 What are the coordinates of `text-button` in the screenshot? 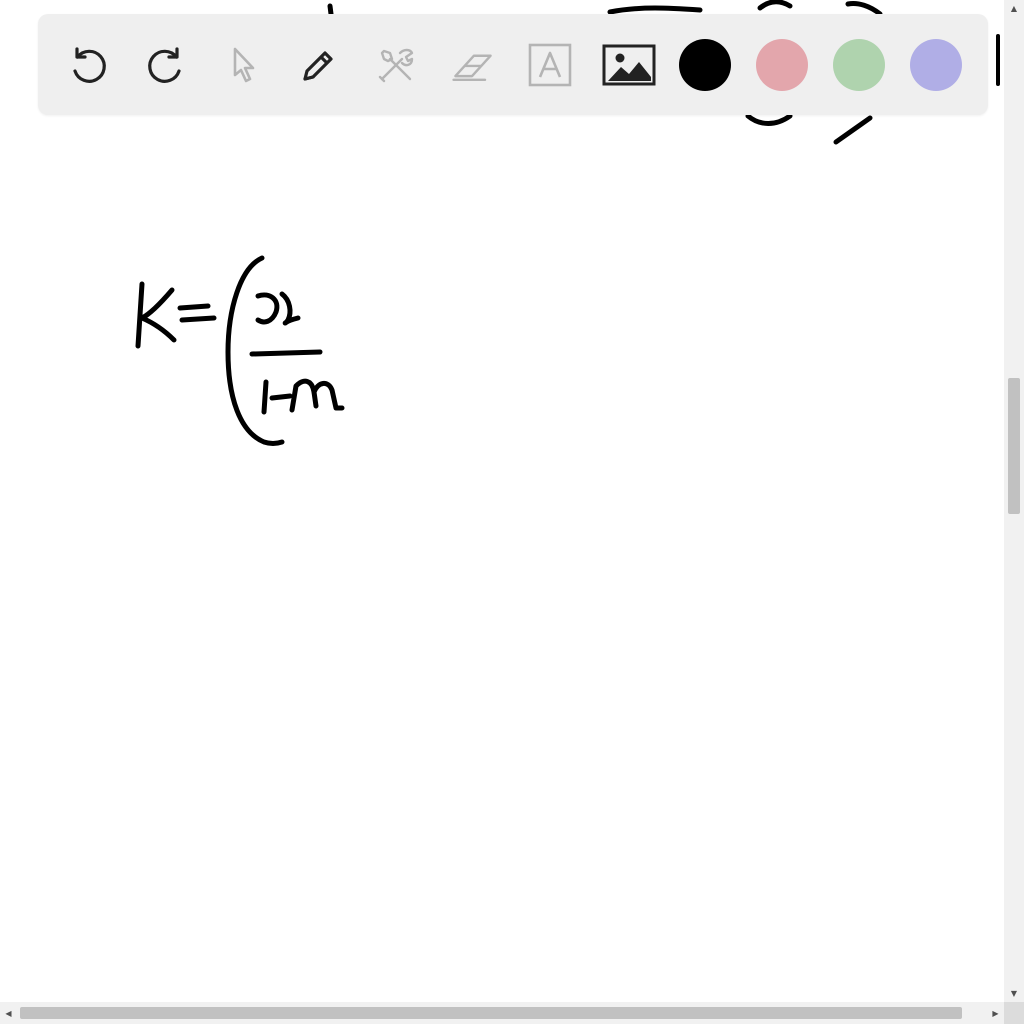 It's located at (550, 65).